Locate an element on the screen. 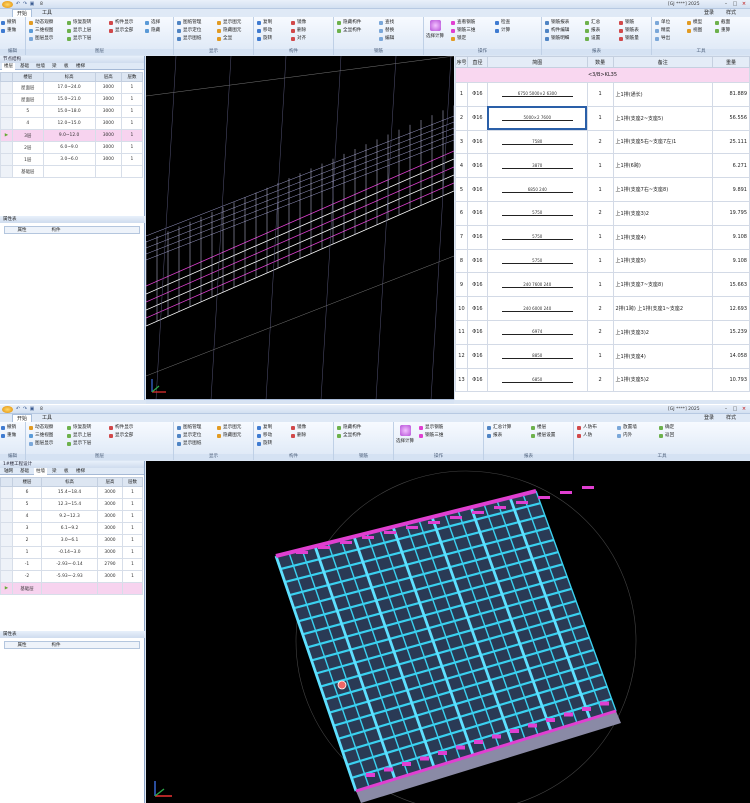 Image resolution: width=750 pixels, height=803 pixels. redo-button: 重做 is located at coordinates (8, 435).